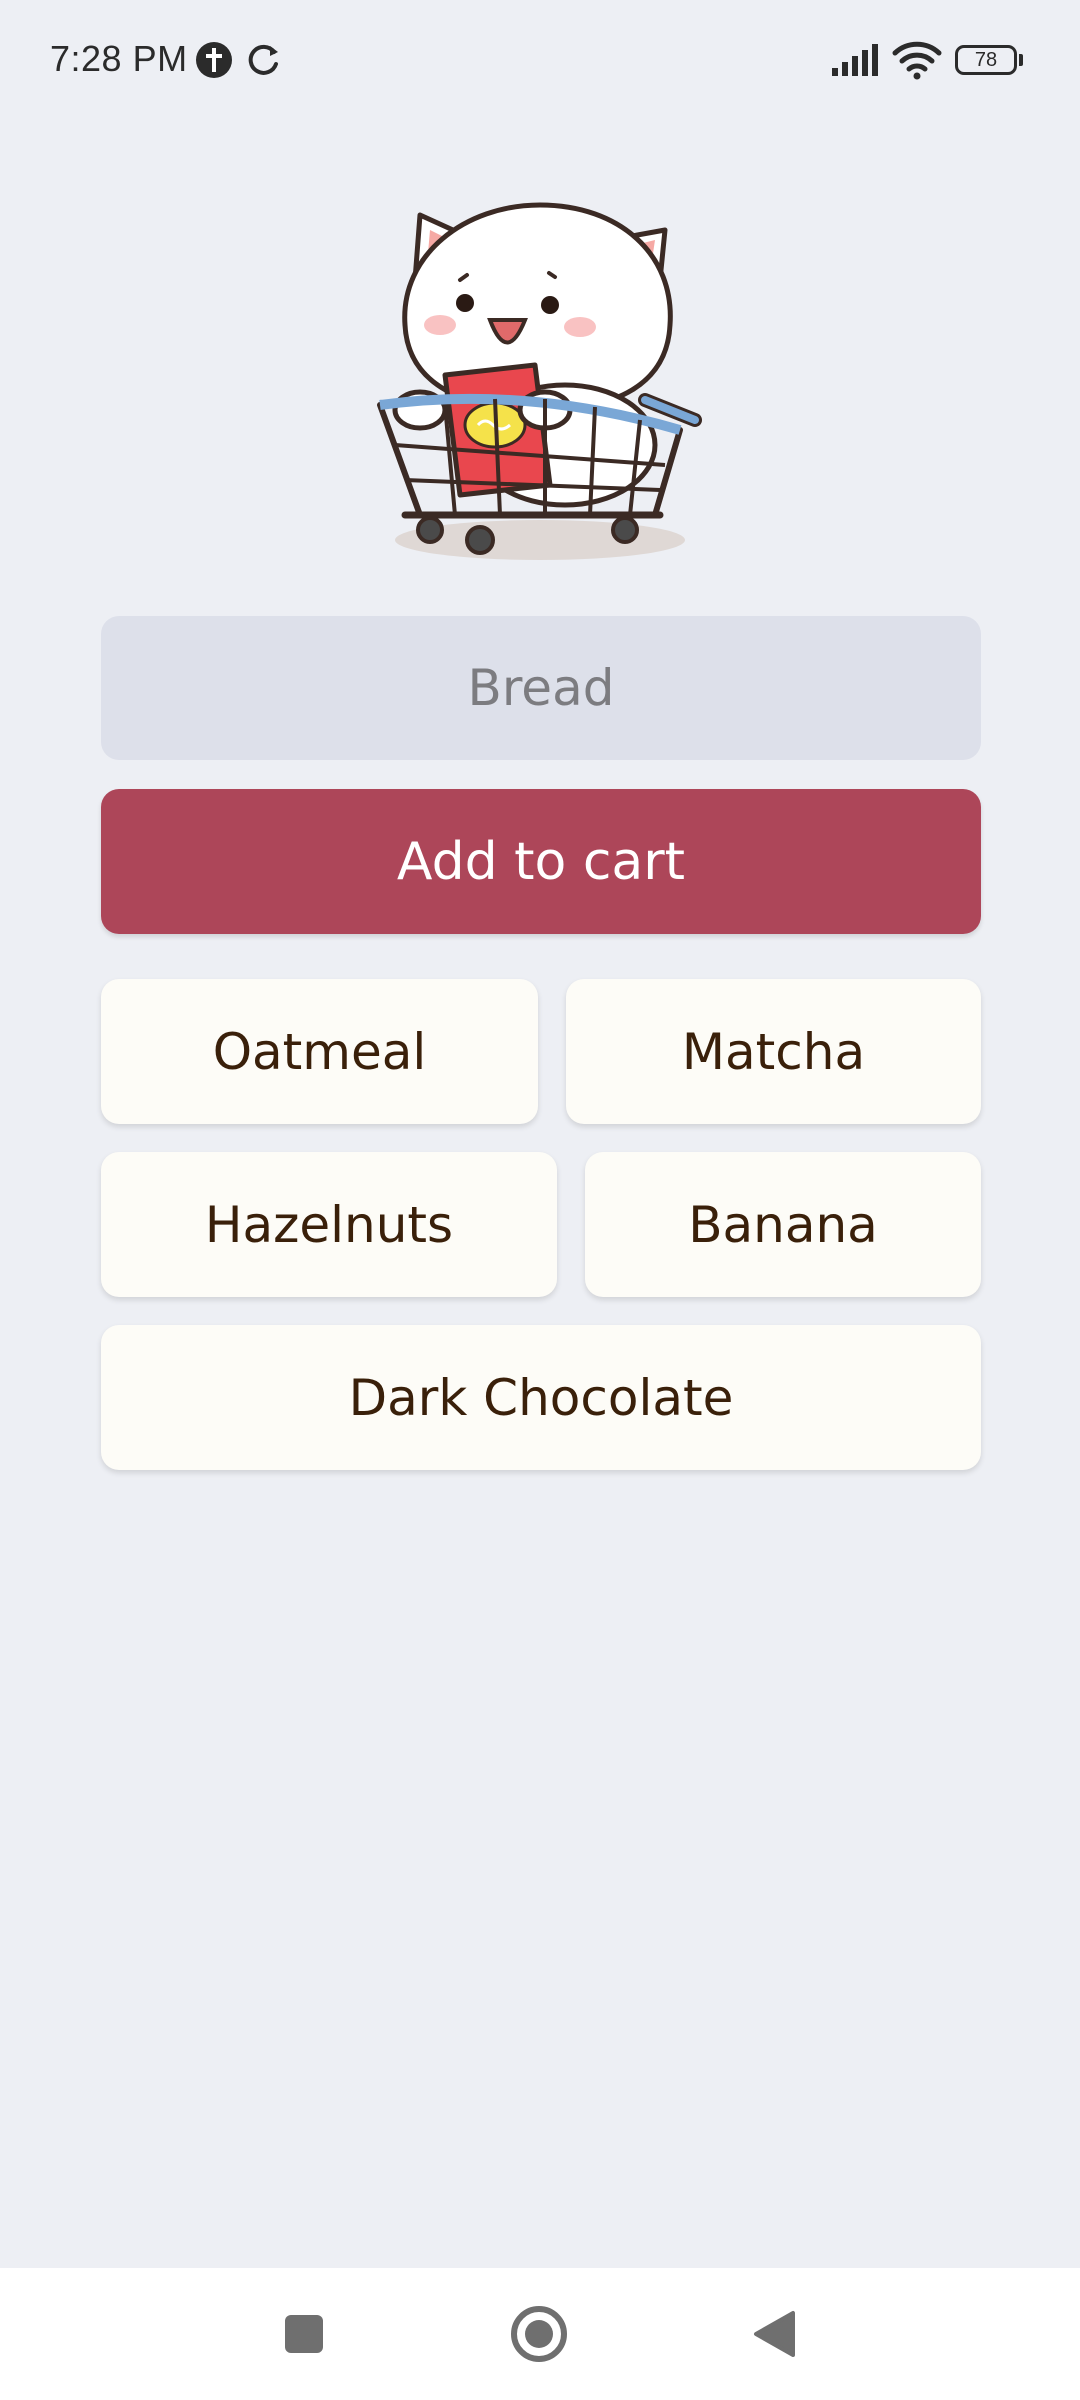 This screenshot has height=2400, width=1080. I want to click on battery-icon: 78, so click(986, 60).